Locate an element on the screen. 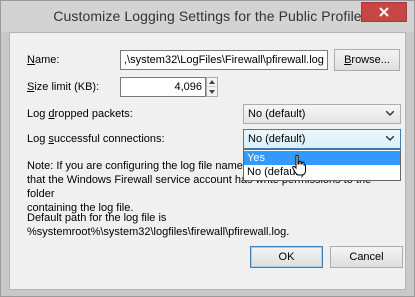  log-successful-connections-dropdown: Yes No (default) is located at coordinates (322, 165).